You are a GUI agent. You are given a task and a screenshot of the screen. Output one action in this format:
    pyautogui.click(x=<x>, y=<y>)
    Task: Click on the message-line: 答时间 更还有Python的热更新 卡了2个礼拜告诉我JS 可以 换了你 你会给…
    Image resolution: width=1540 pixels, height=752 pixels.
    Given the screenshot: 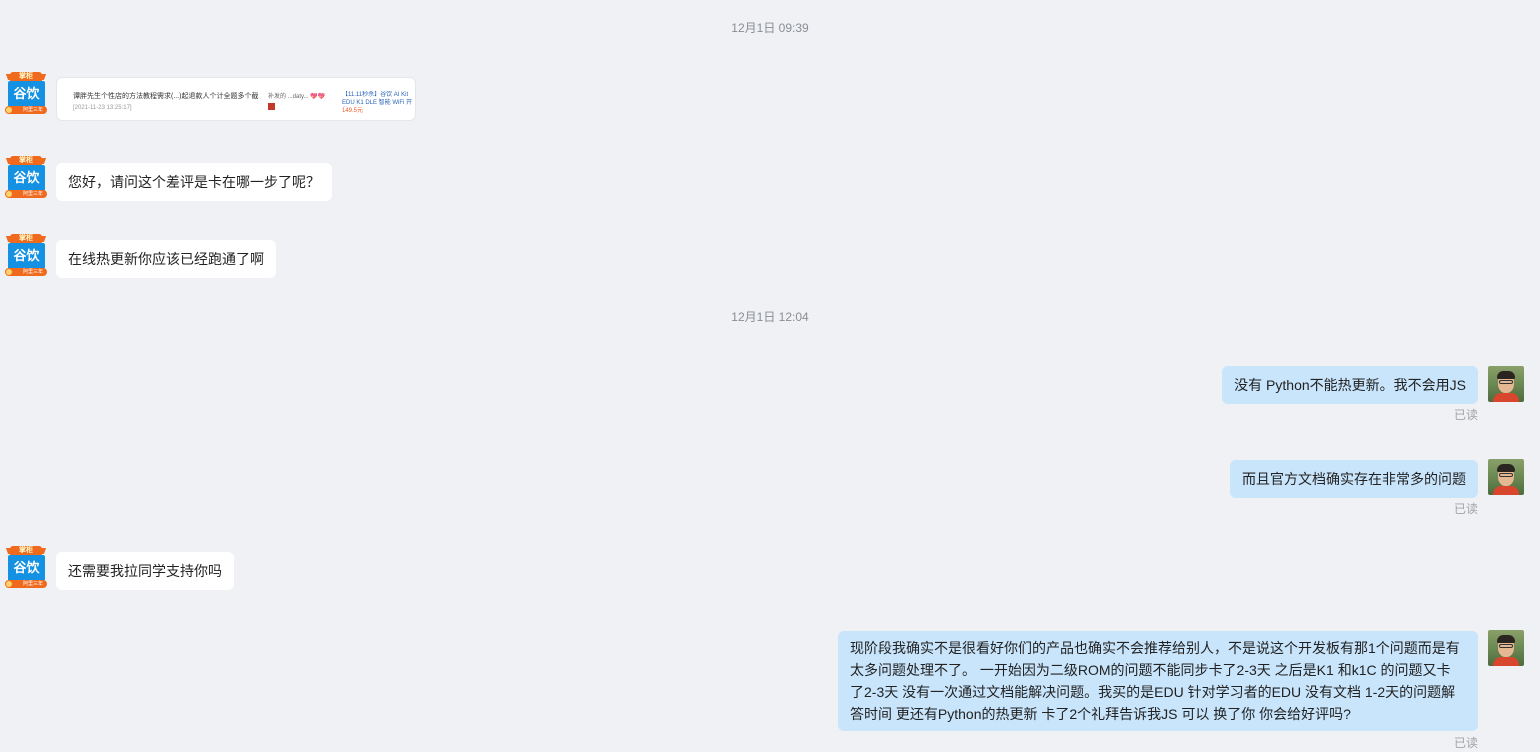 What is the action you would take?
    pyautogui.click(x=1100, y=714)
    